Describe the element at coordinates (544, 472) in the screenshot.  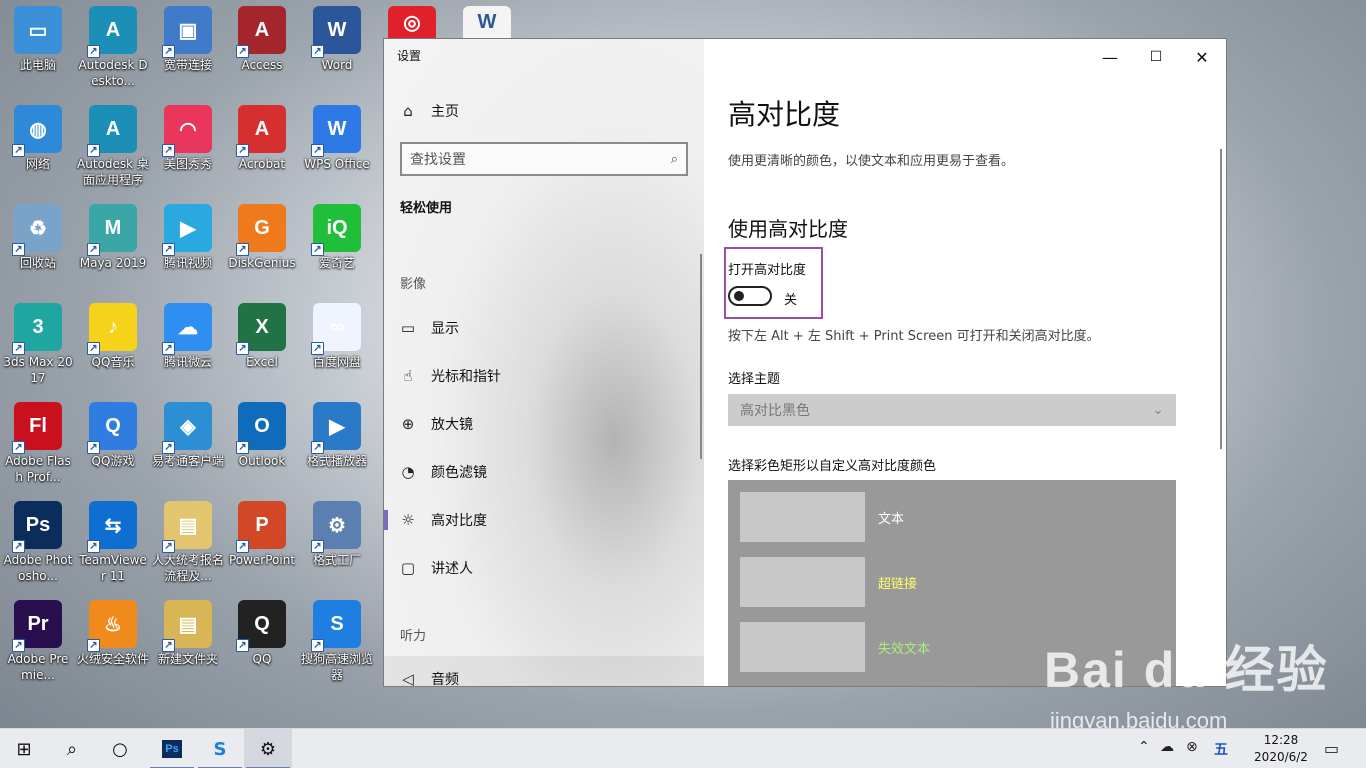
I see `nav-item: ◔ 颜色滤镜` at that location.